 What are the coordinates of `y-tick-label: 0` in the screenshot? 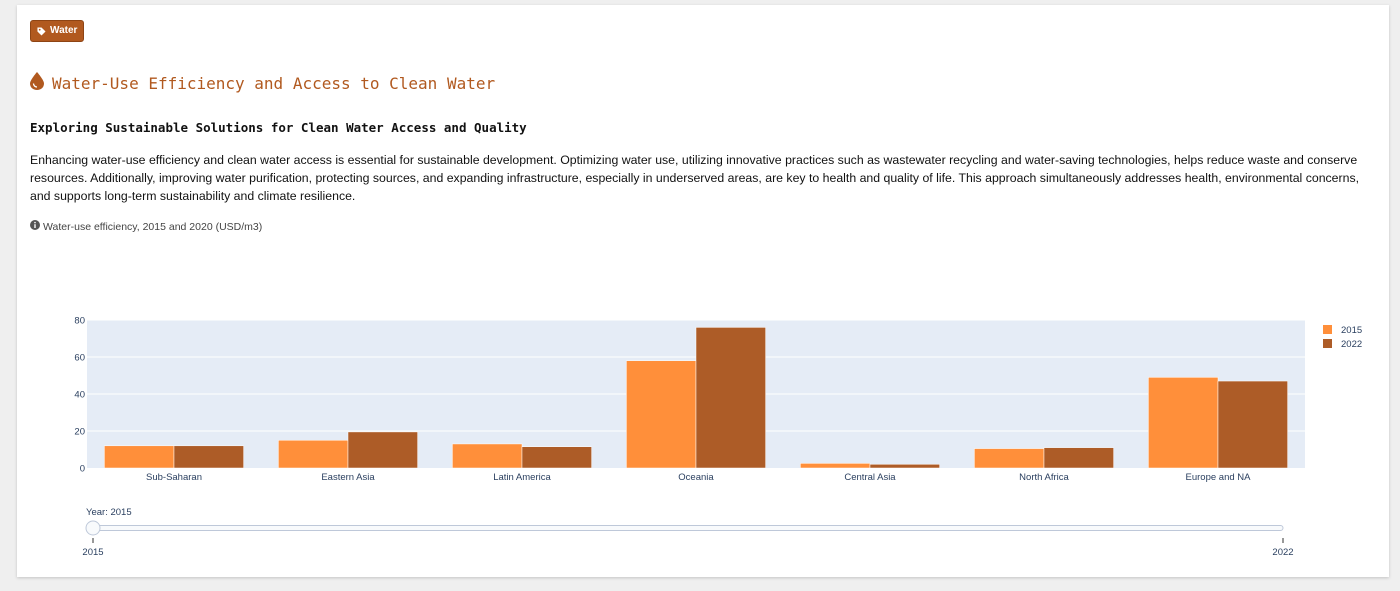 It's located at (82, 469).